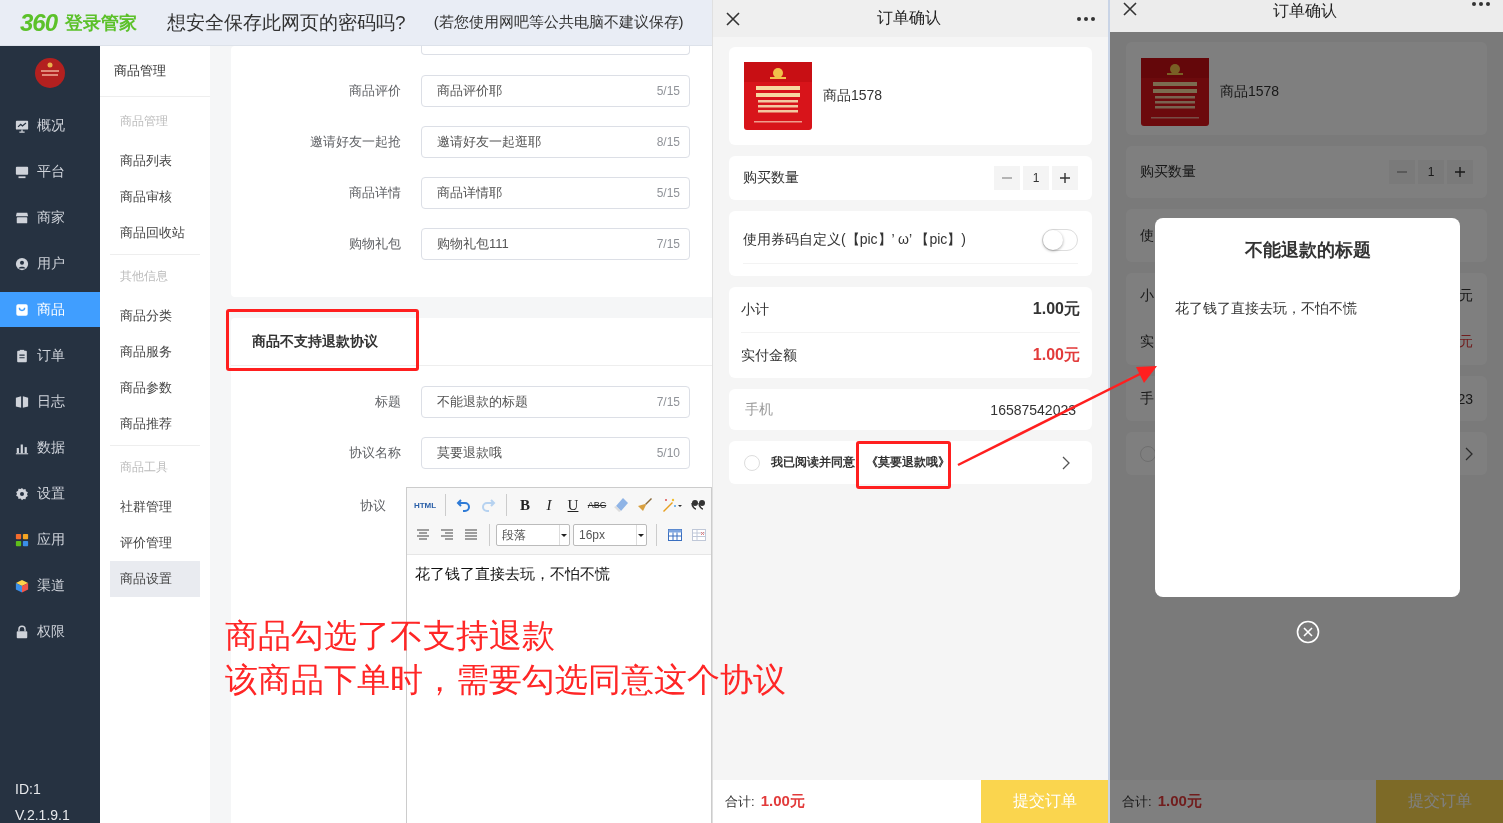 Image resolution: width=1503 pixels, height=823 pixels. Describe the element at coordinates (22, 125) in the screenshot. I see `chart-icon` at that location.